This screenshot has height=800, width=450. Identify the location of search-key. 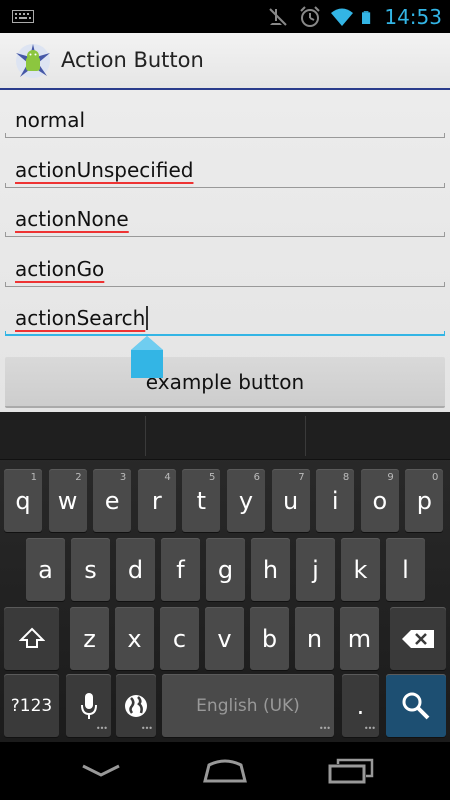
(416, 705).